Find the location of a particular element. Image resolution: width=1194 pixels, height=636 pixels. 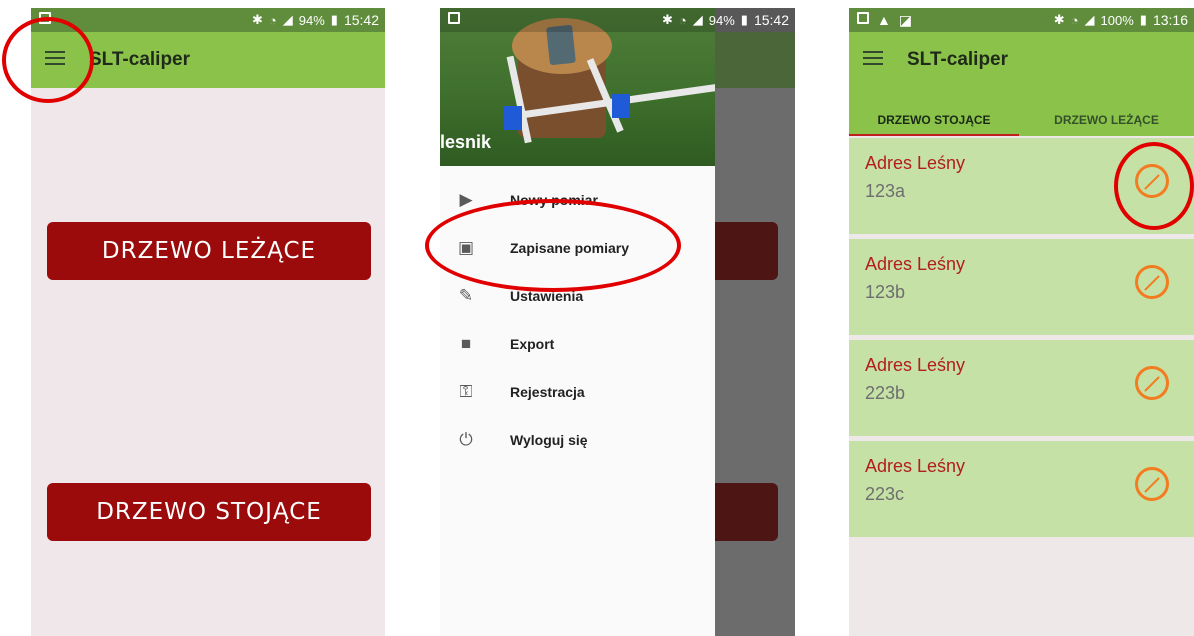

menu-item-label: Wyloguj się is located at coordinates (549, 440).